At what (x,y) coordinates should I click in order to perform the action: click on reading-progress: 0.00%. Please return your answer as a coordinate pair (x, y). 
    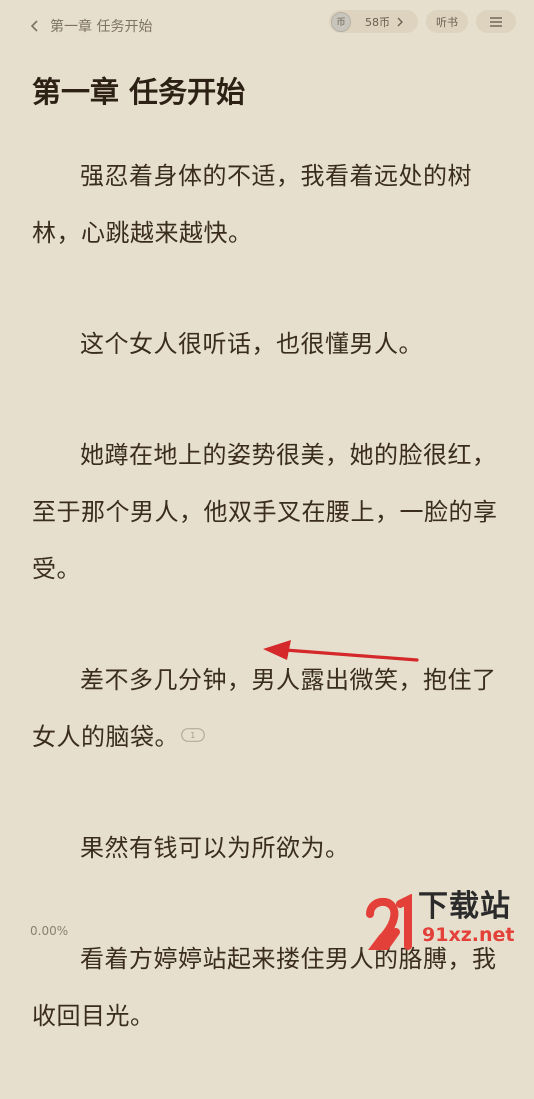
    Looking at the image, I should click on (49, 931).